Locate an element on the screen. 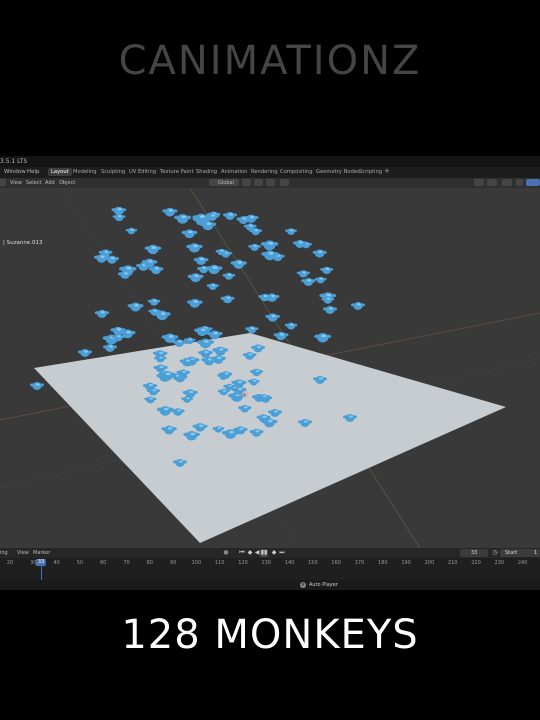 This screenshot has height=720, width=540. frame-tick-label: 220 is located at coordinates (476, 563).